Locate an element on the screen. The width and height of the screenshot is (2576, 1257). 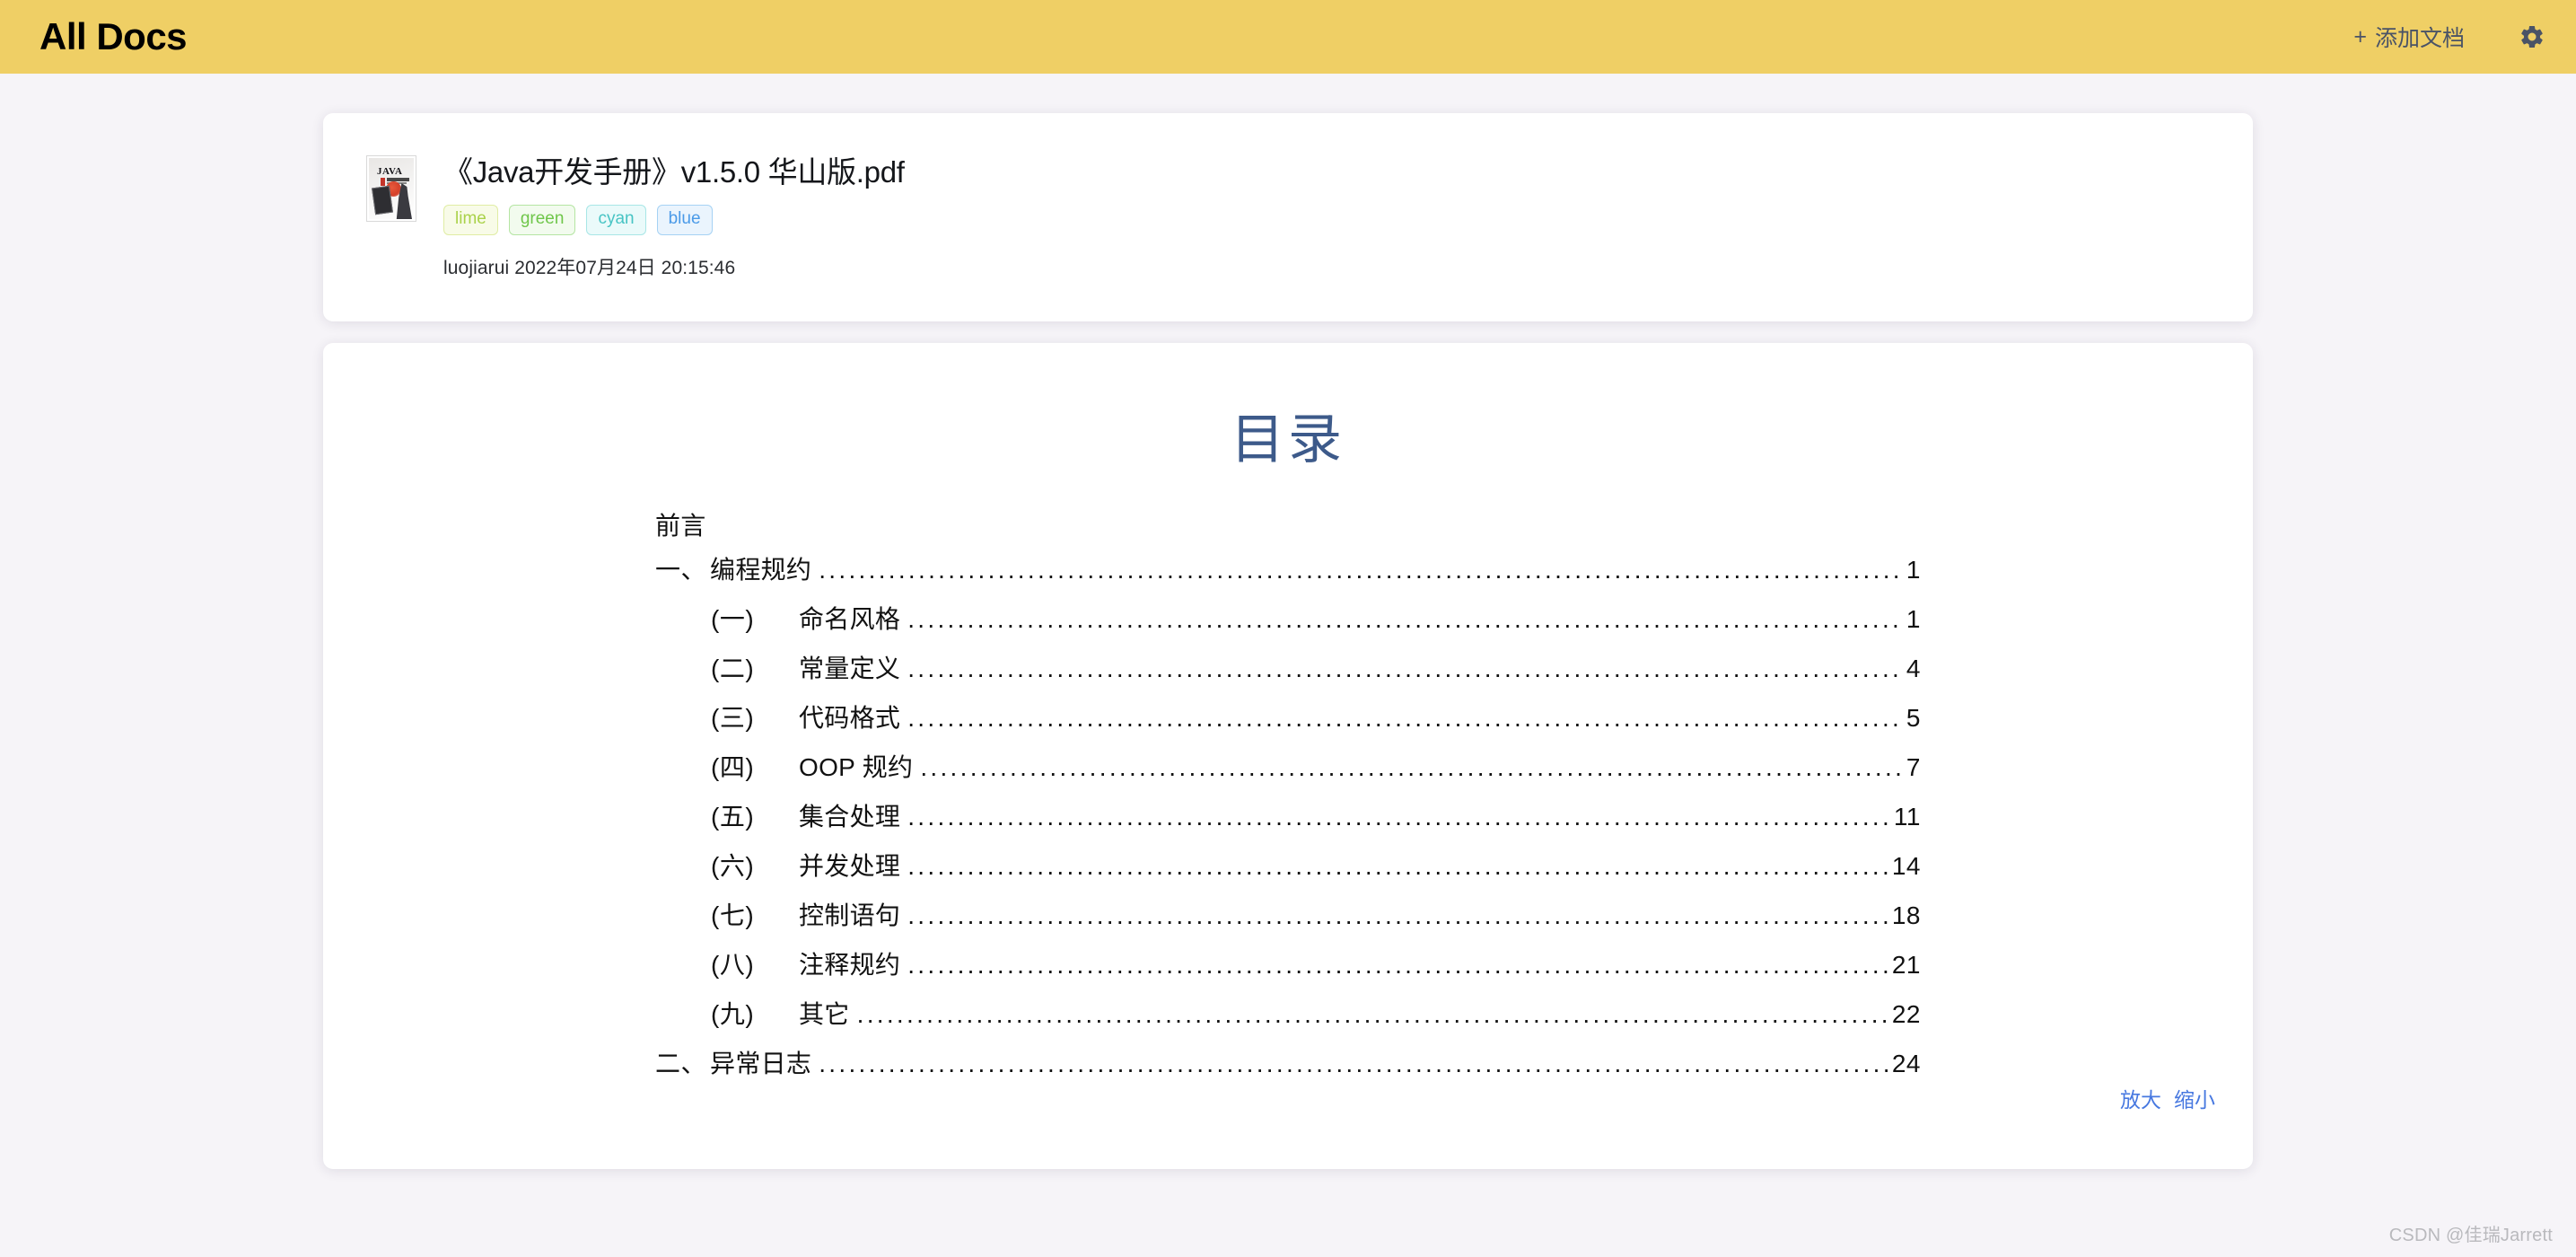
toc-entry-page: 21 is located at coordinates (1906, 965).